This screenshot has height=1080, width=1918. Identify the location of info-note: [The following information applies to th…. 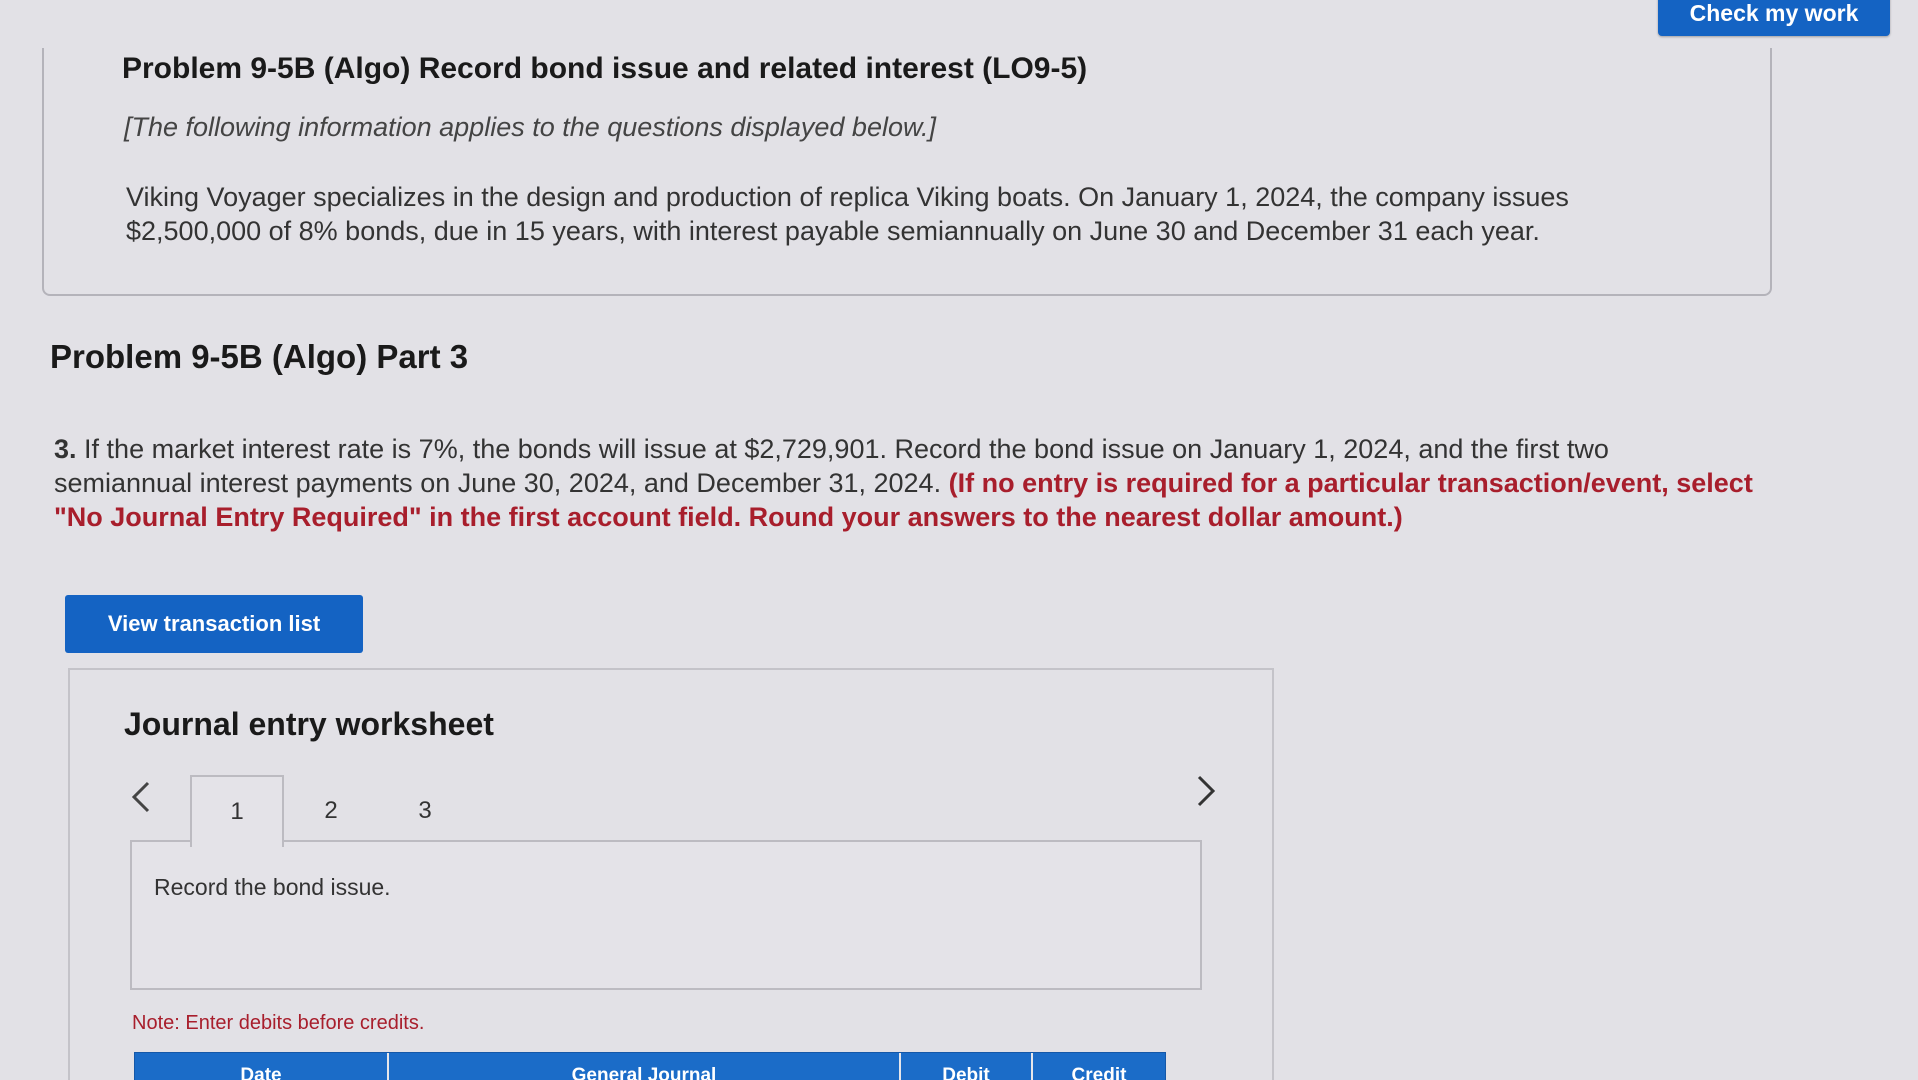
(530, 127).